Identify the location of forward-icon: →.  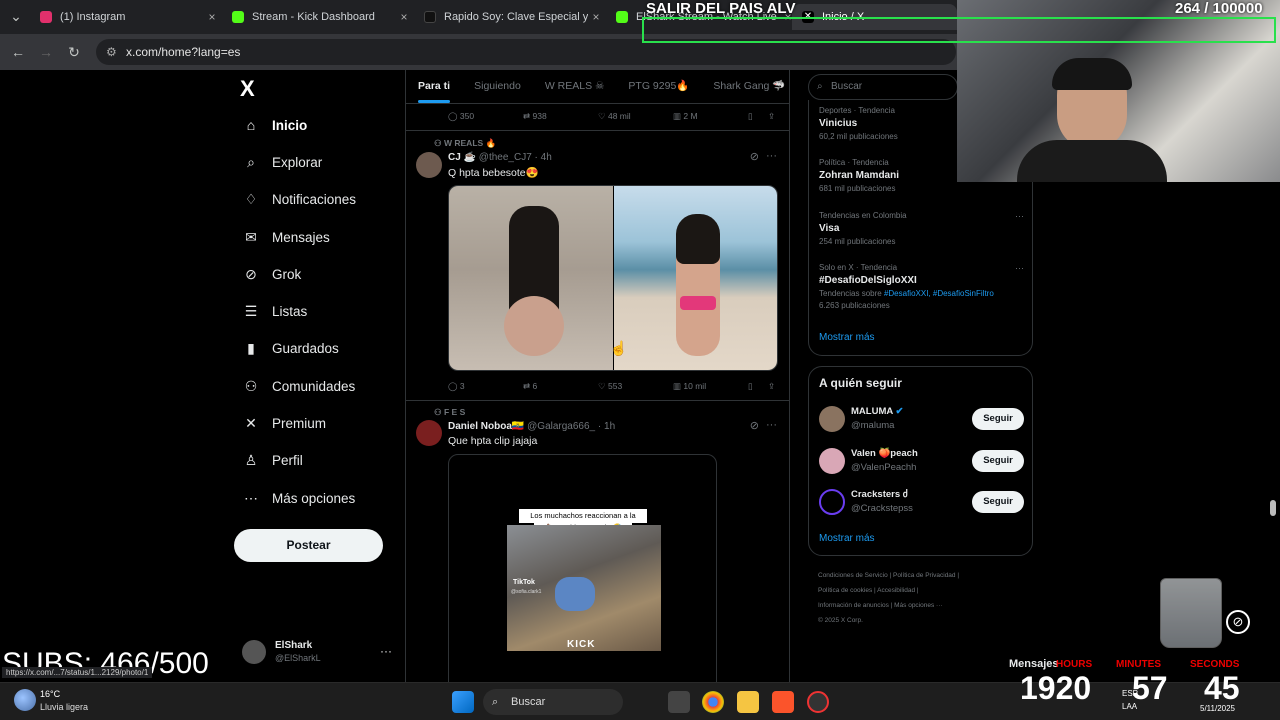
(46, 52).